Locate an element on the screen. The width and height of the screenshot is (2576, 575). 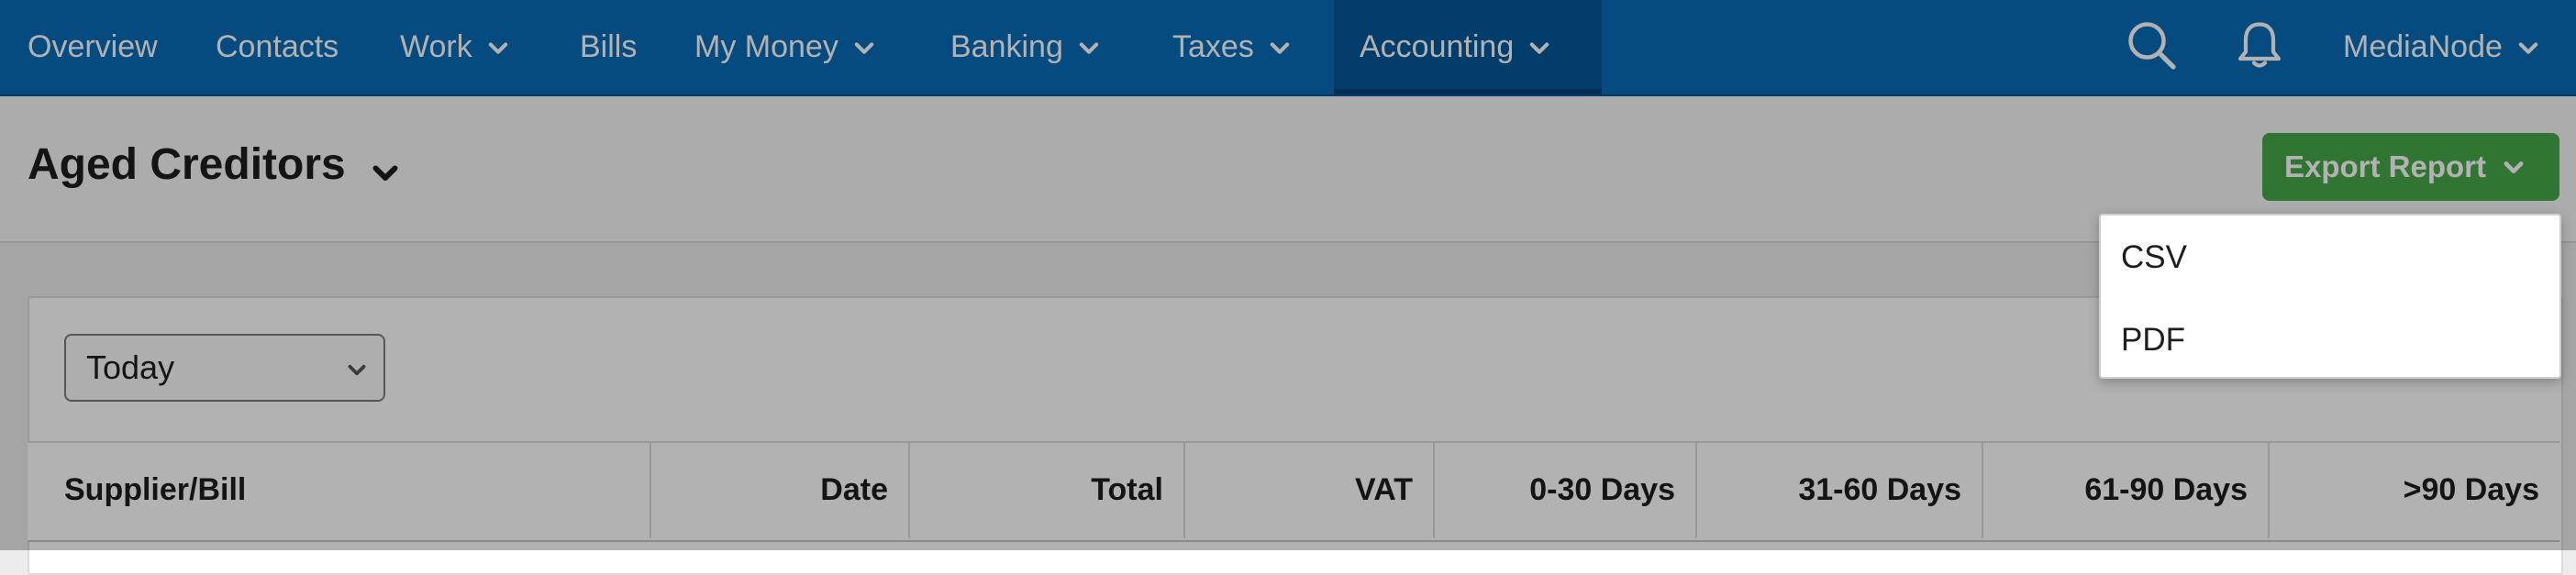
export-menu: CSV PDF is located at coordinates (2330, 296).